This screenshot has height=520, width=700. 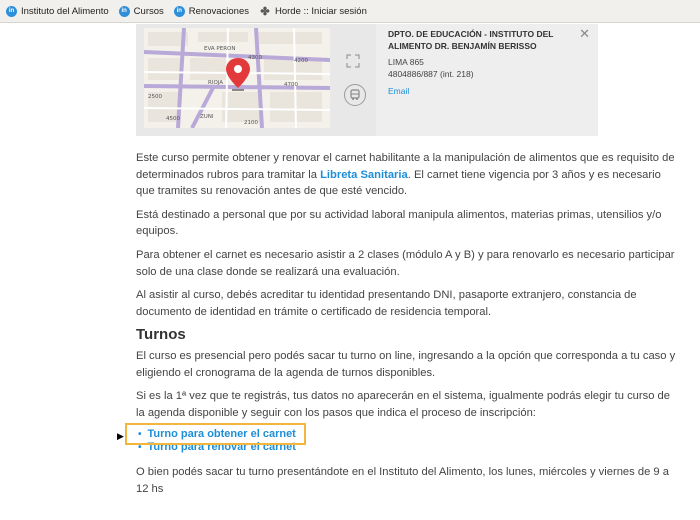 I want to click on bookmark-instituto: in Instituto del Alimento, so click(x=57, y=11).